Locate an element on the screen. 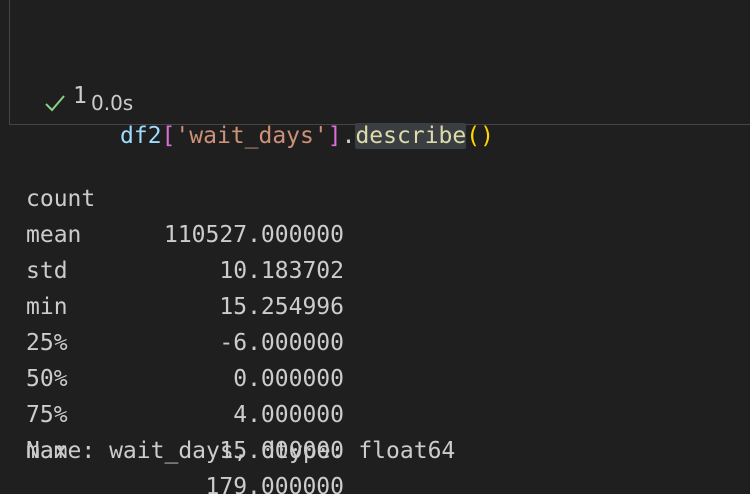  check-icon is located at coordinates (55, 103).